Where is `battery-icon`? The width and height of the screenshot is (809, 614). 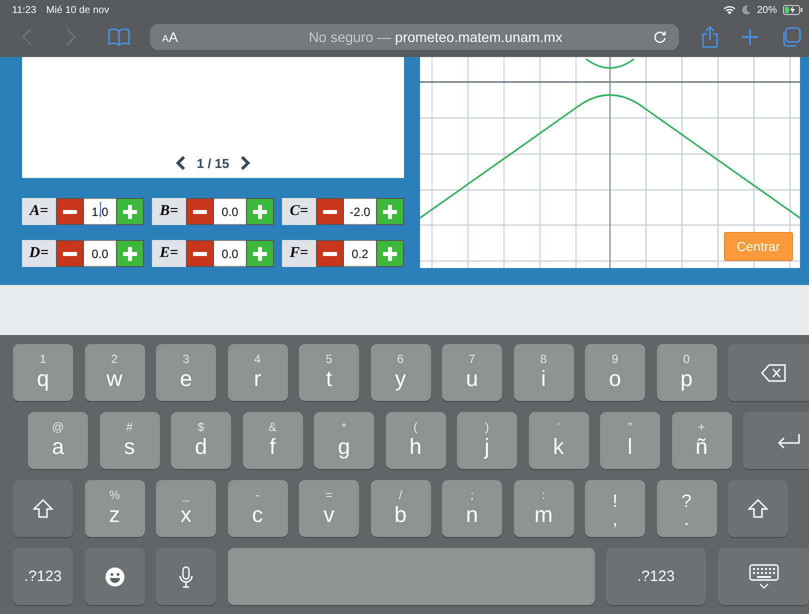 battery-icon is located at coordinates (793, 10).